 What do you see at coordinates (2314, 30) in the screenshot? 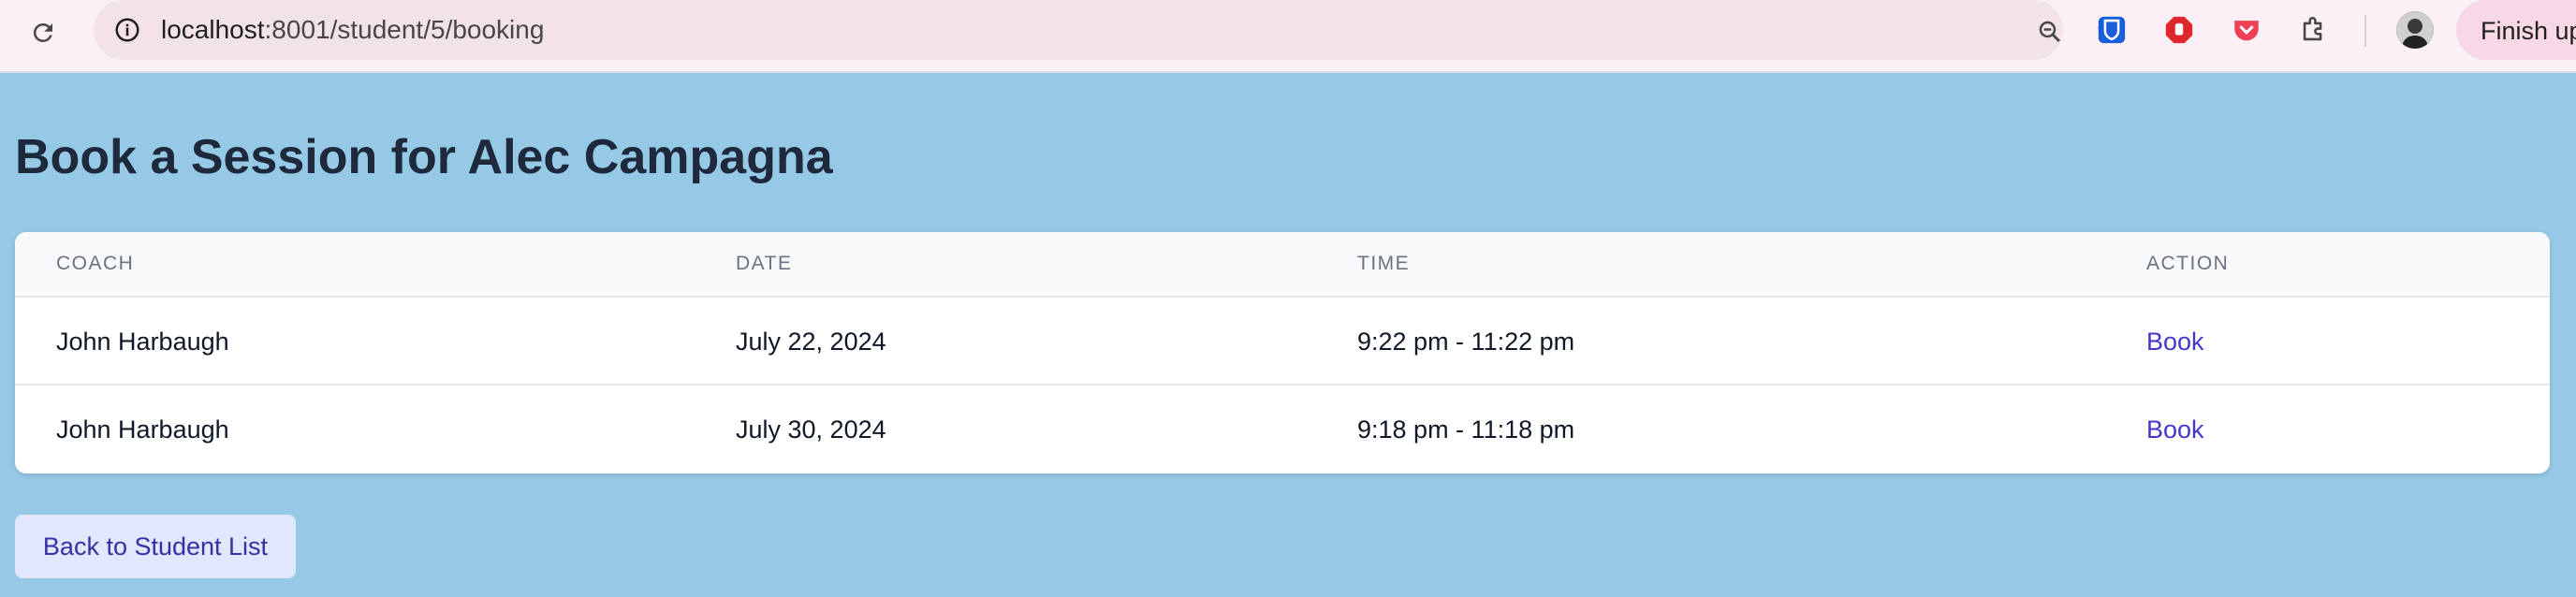
I see `extensions-puzzle-icon` at bounding box center [2314, 30].